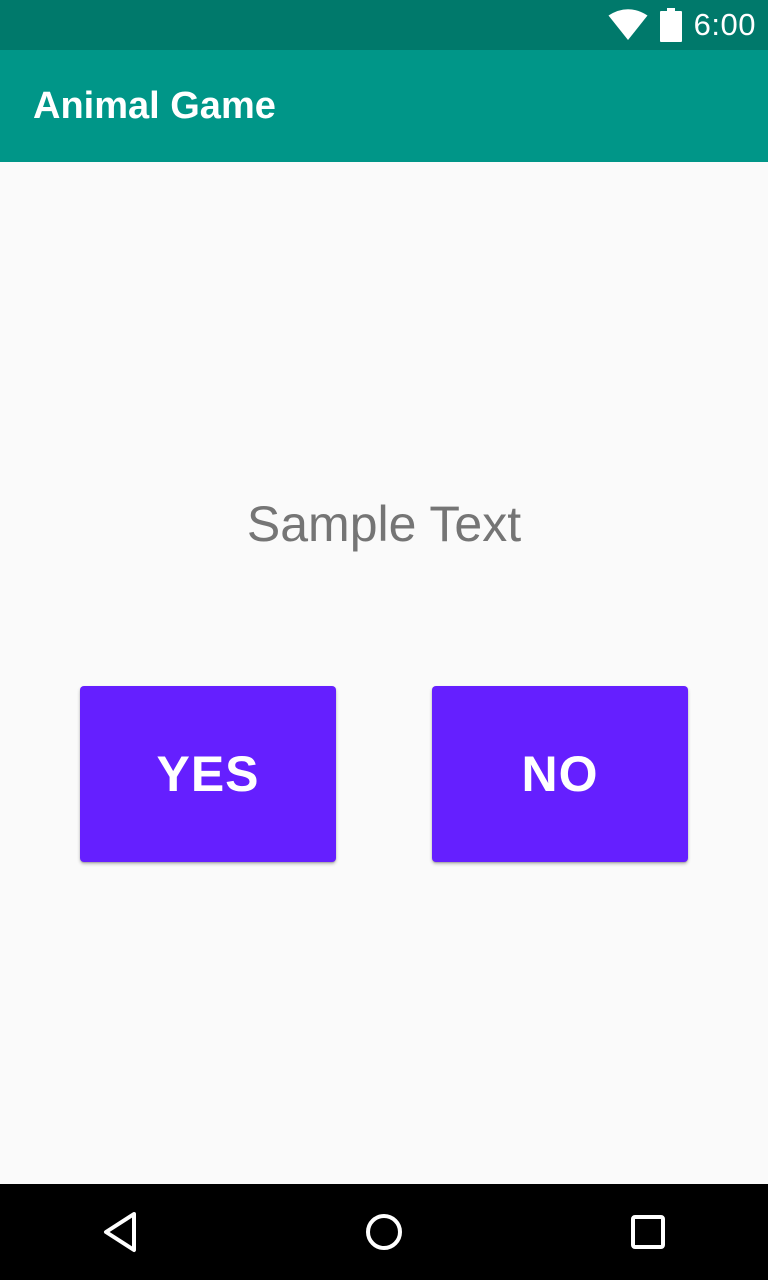 This screenshot has height=1280, width=768. Describe the element at coordinates (560, 774) in the screenshot. I see `no-button: NO` at that location.